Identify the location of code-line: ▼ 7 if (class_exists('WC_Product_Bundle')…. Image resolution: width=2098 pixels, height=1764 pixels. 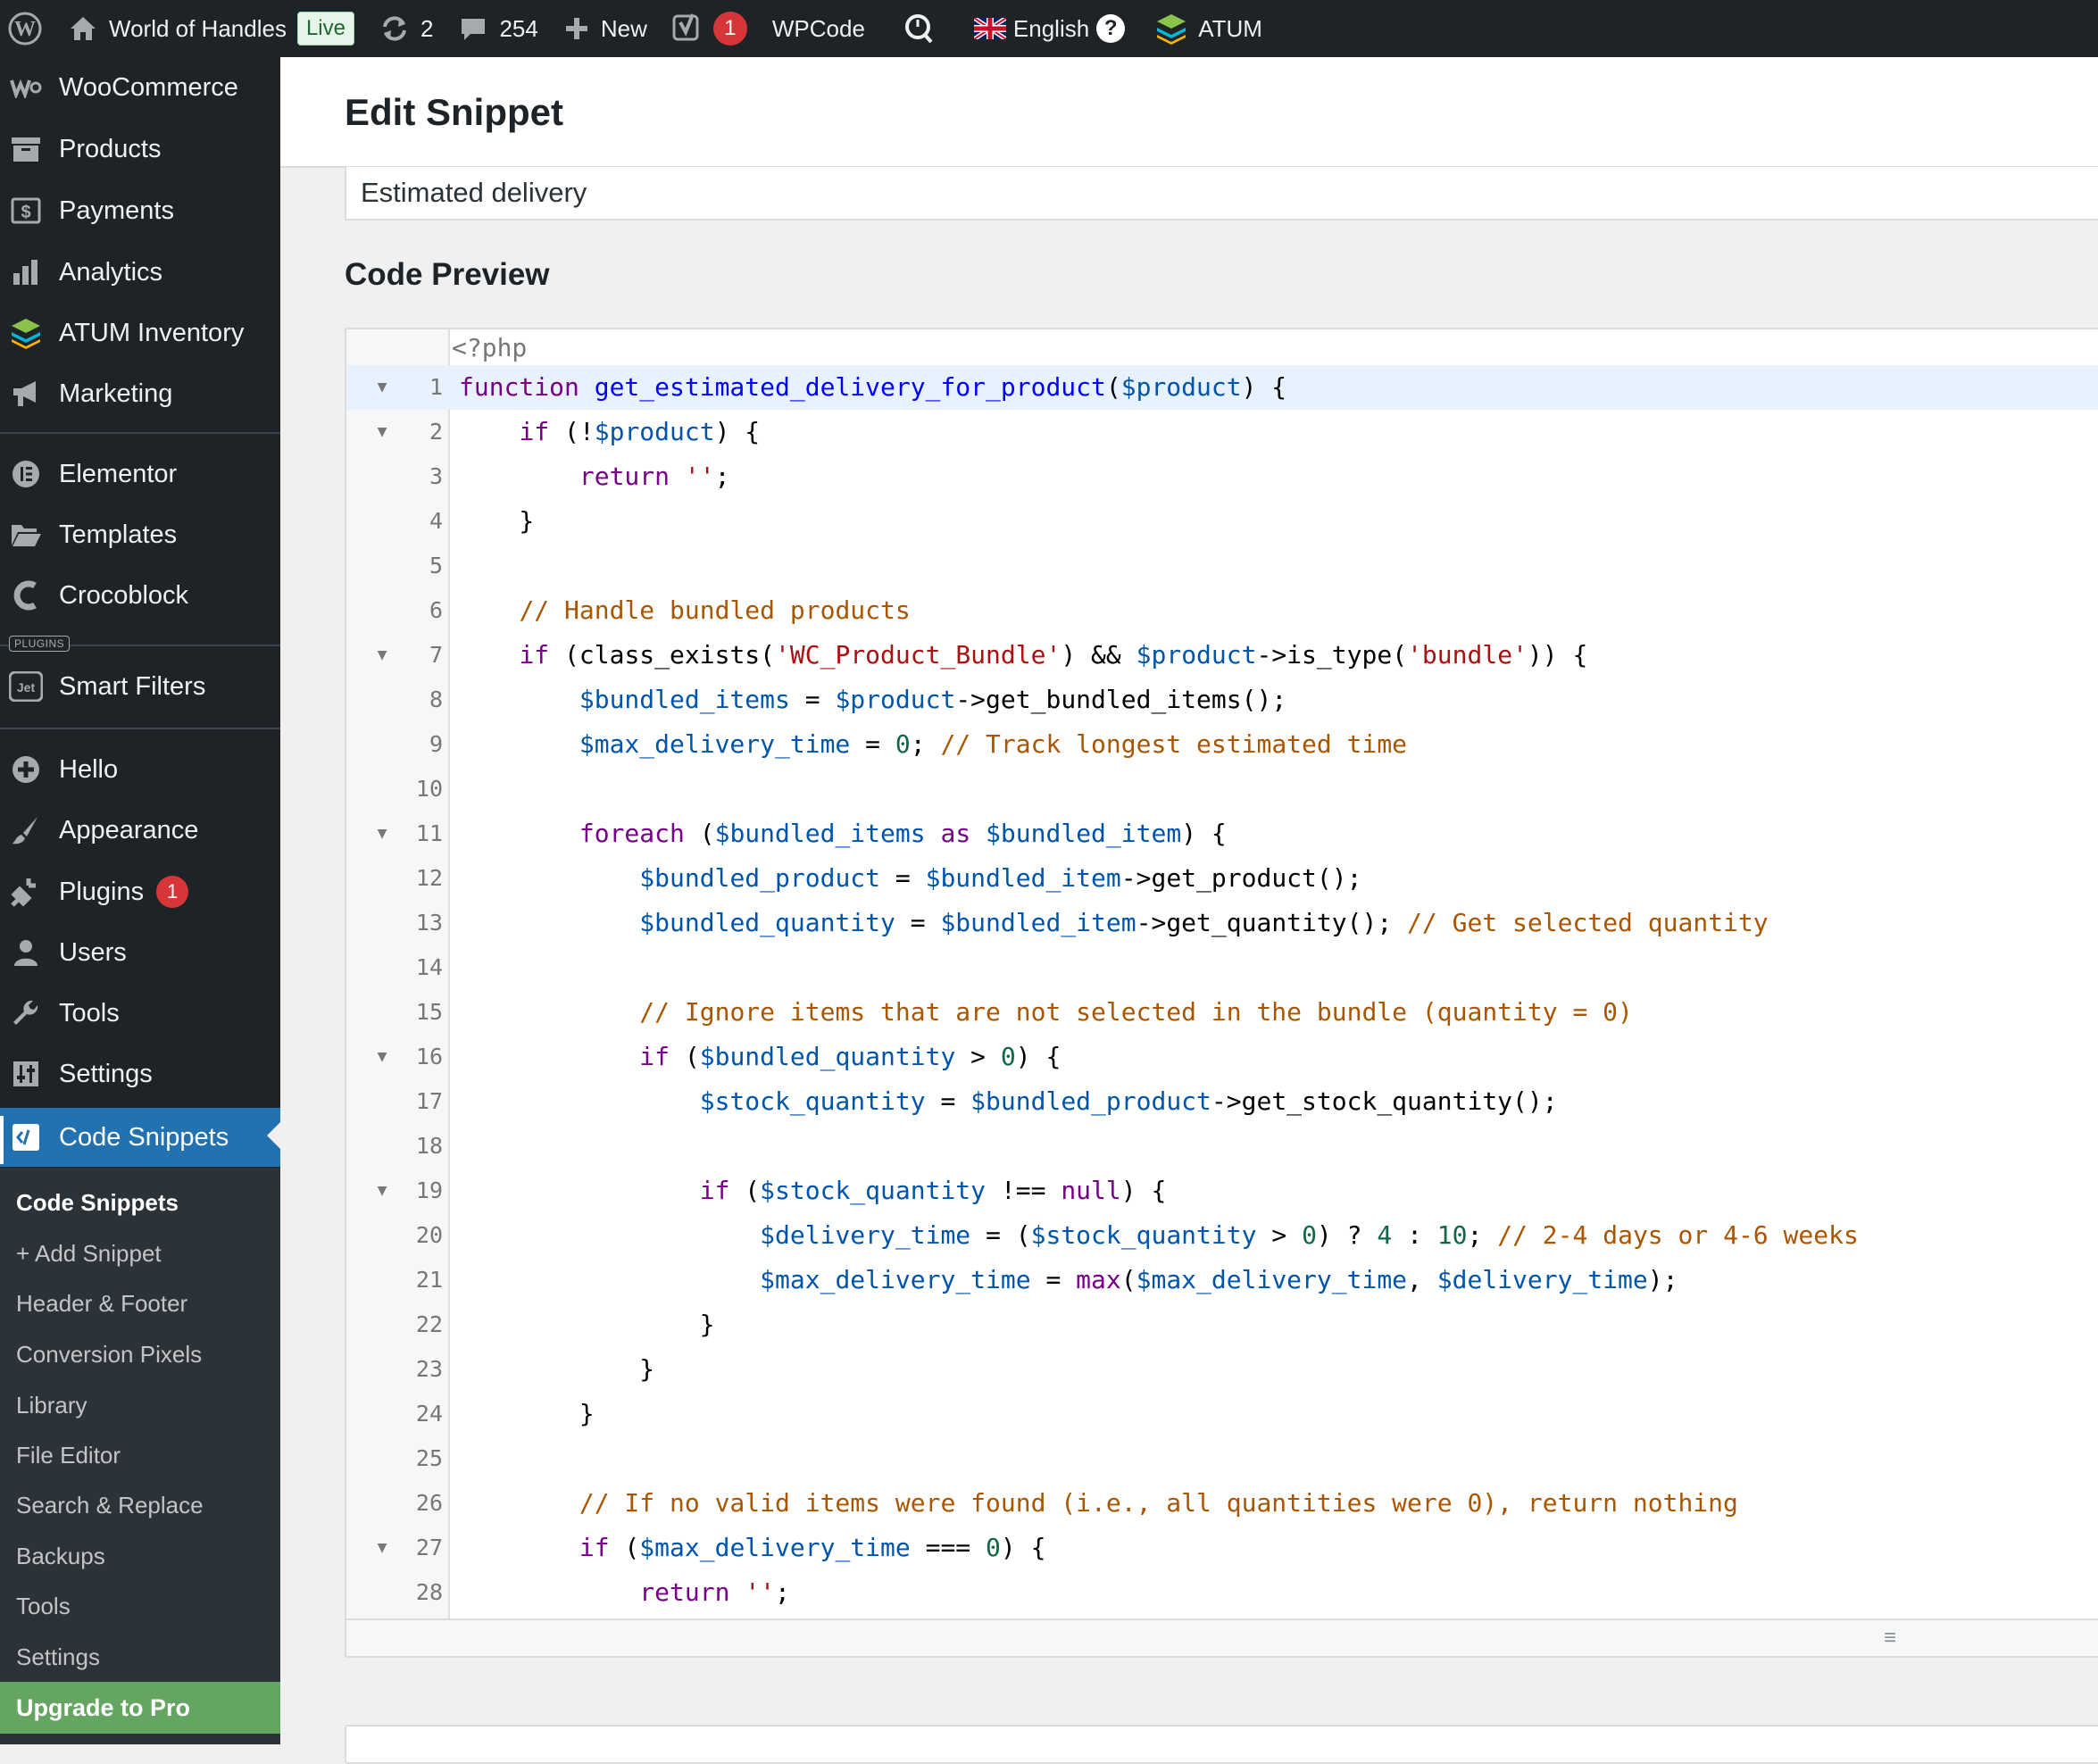
(1222, 655).